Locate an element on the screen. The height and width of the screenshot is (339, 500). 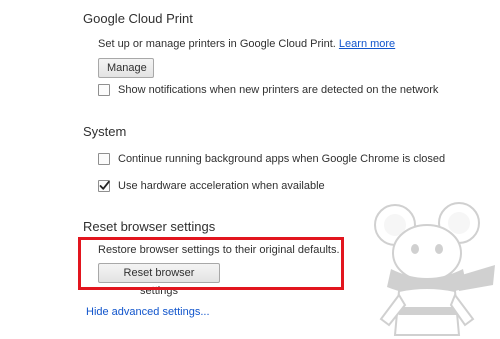
notify-printers-checkbox is located at coordinates (104, 90).